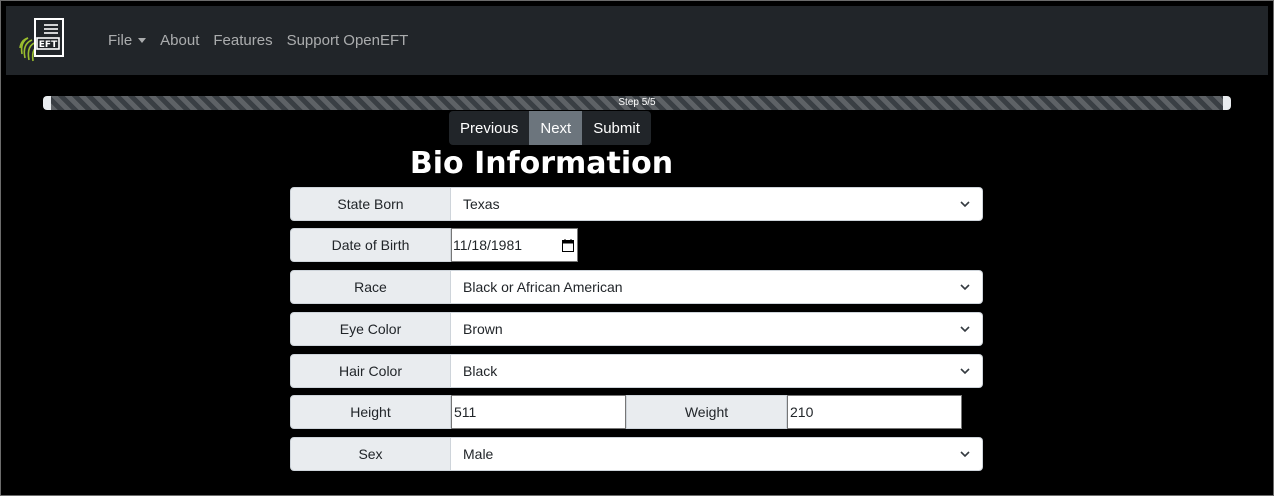  Describe the element at coordinates (370, 245) in the screenshot. I see `date-of-birth-label: Date of Birth` at that location.